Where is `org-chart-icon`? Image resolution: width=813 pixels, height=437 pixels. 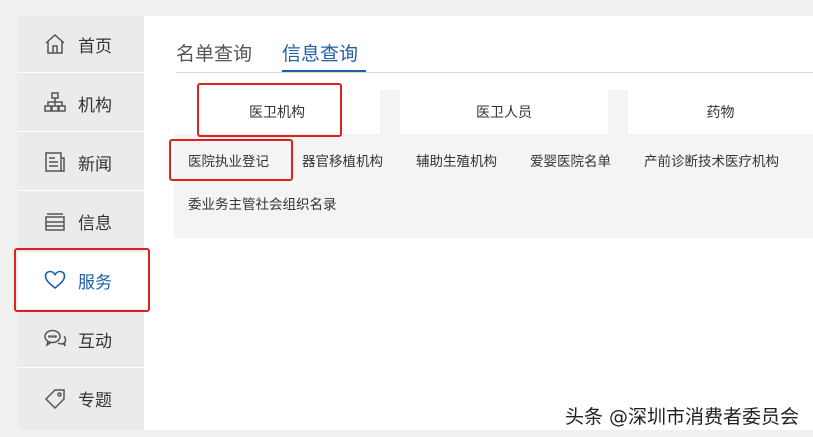
org-chart-icon is located at coordinates (55, 103).